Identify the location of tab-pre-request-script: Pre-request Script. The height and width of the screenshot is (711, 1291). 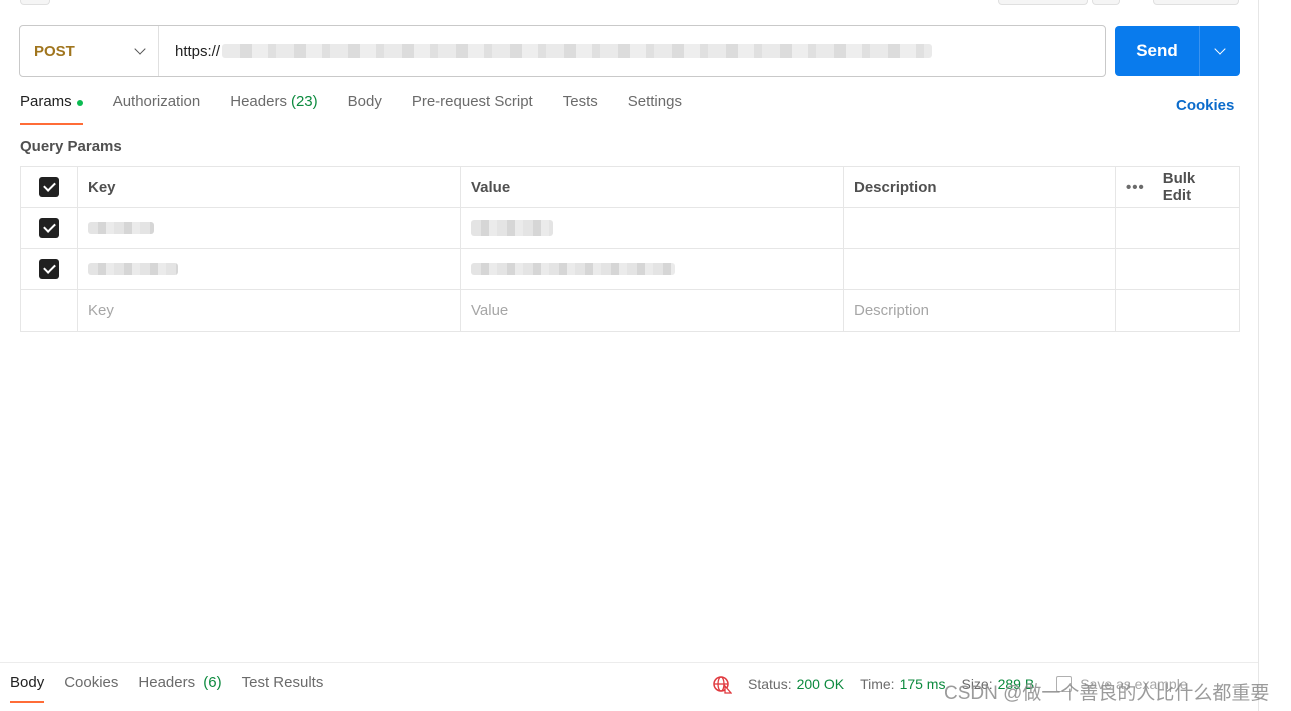
(472, 109).